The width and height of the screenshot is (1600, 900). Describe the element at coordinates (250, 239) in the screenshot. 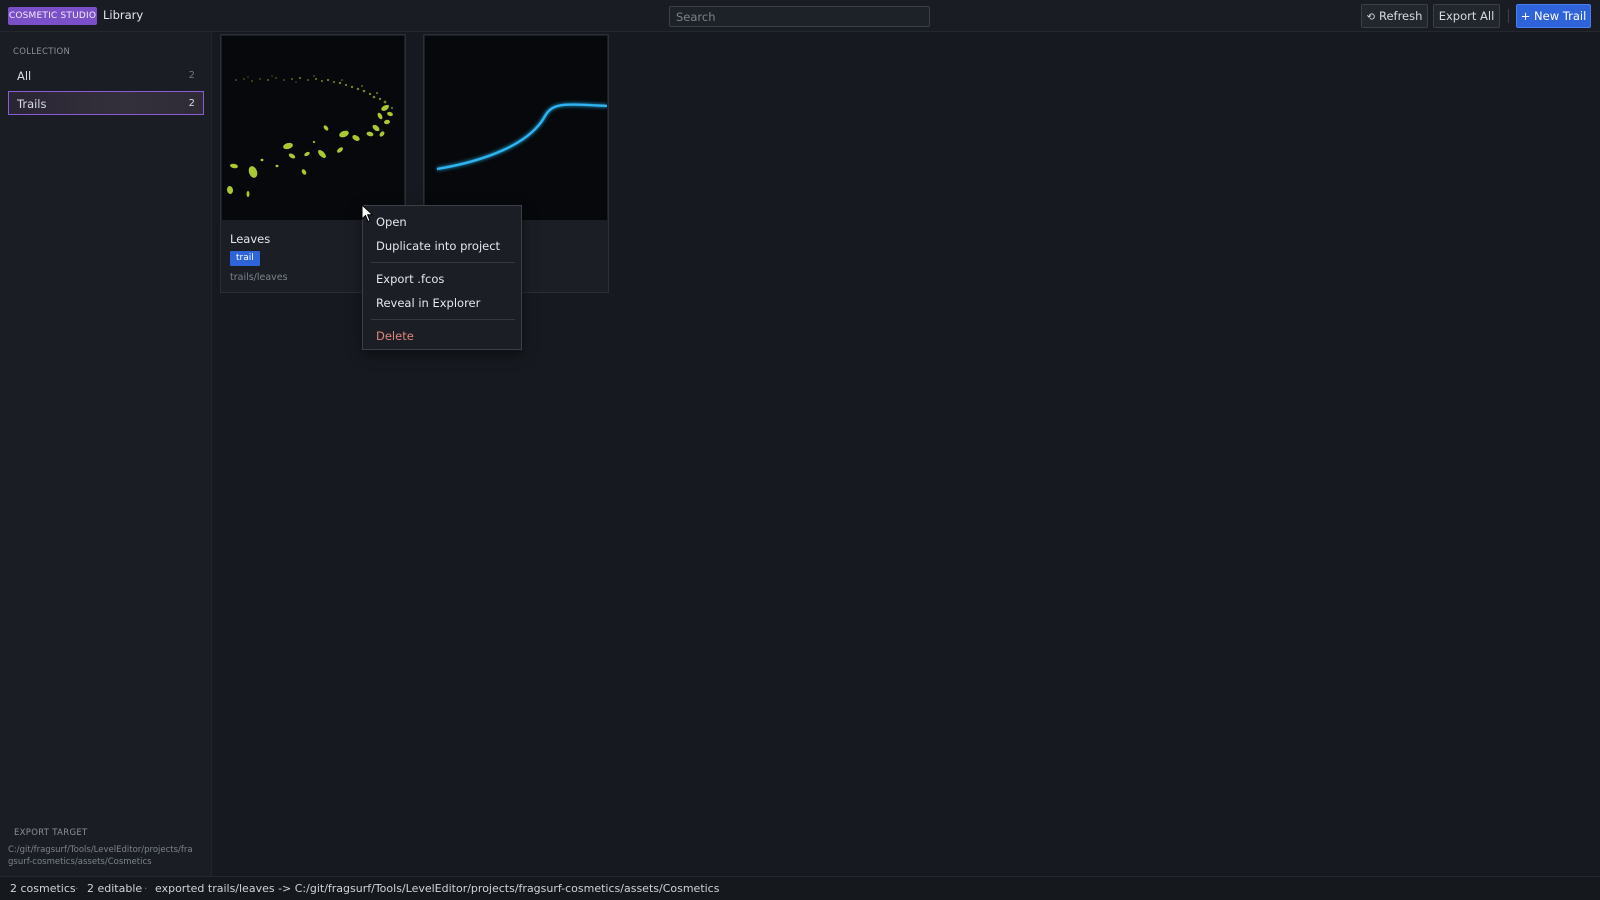

I see `card-title: Leaves` at that location.